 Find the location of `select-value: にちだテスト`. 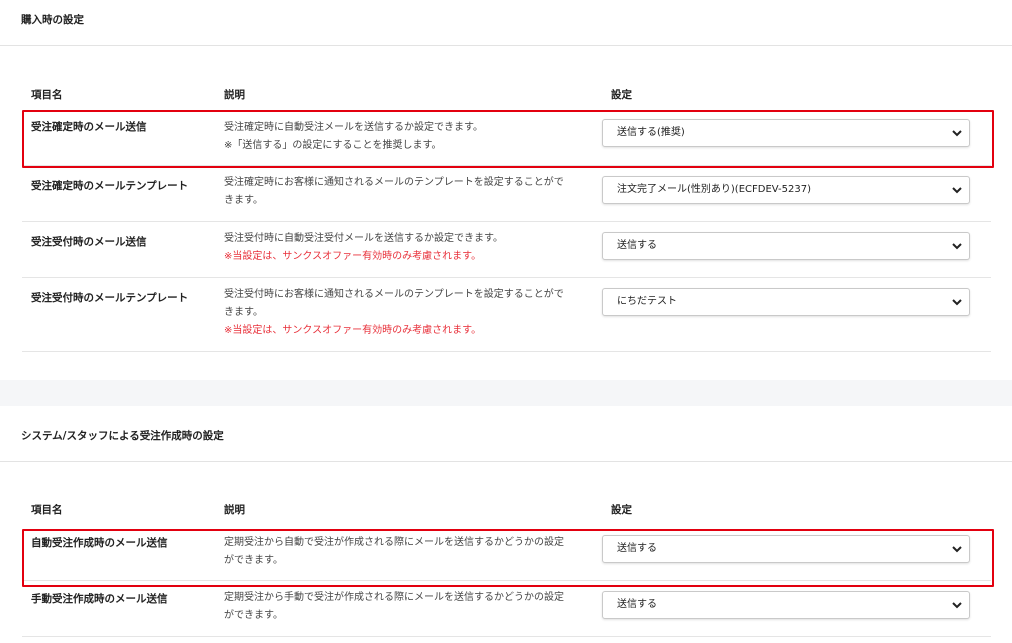

select-value: にちだテスト is located at coordinates (647, 301).